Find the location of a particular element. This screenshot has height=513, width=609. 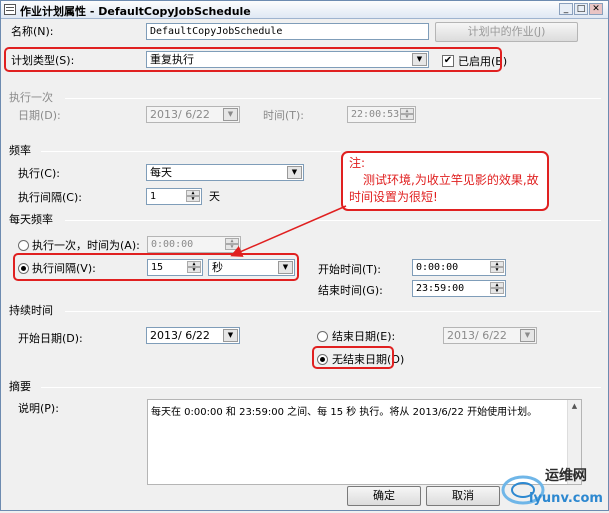

scroll-up-icon: ▲ is located at coordinates (574, 406).